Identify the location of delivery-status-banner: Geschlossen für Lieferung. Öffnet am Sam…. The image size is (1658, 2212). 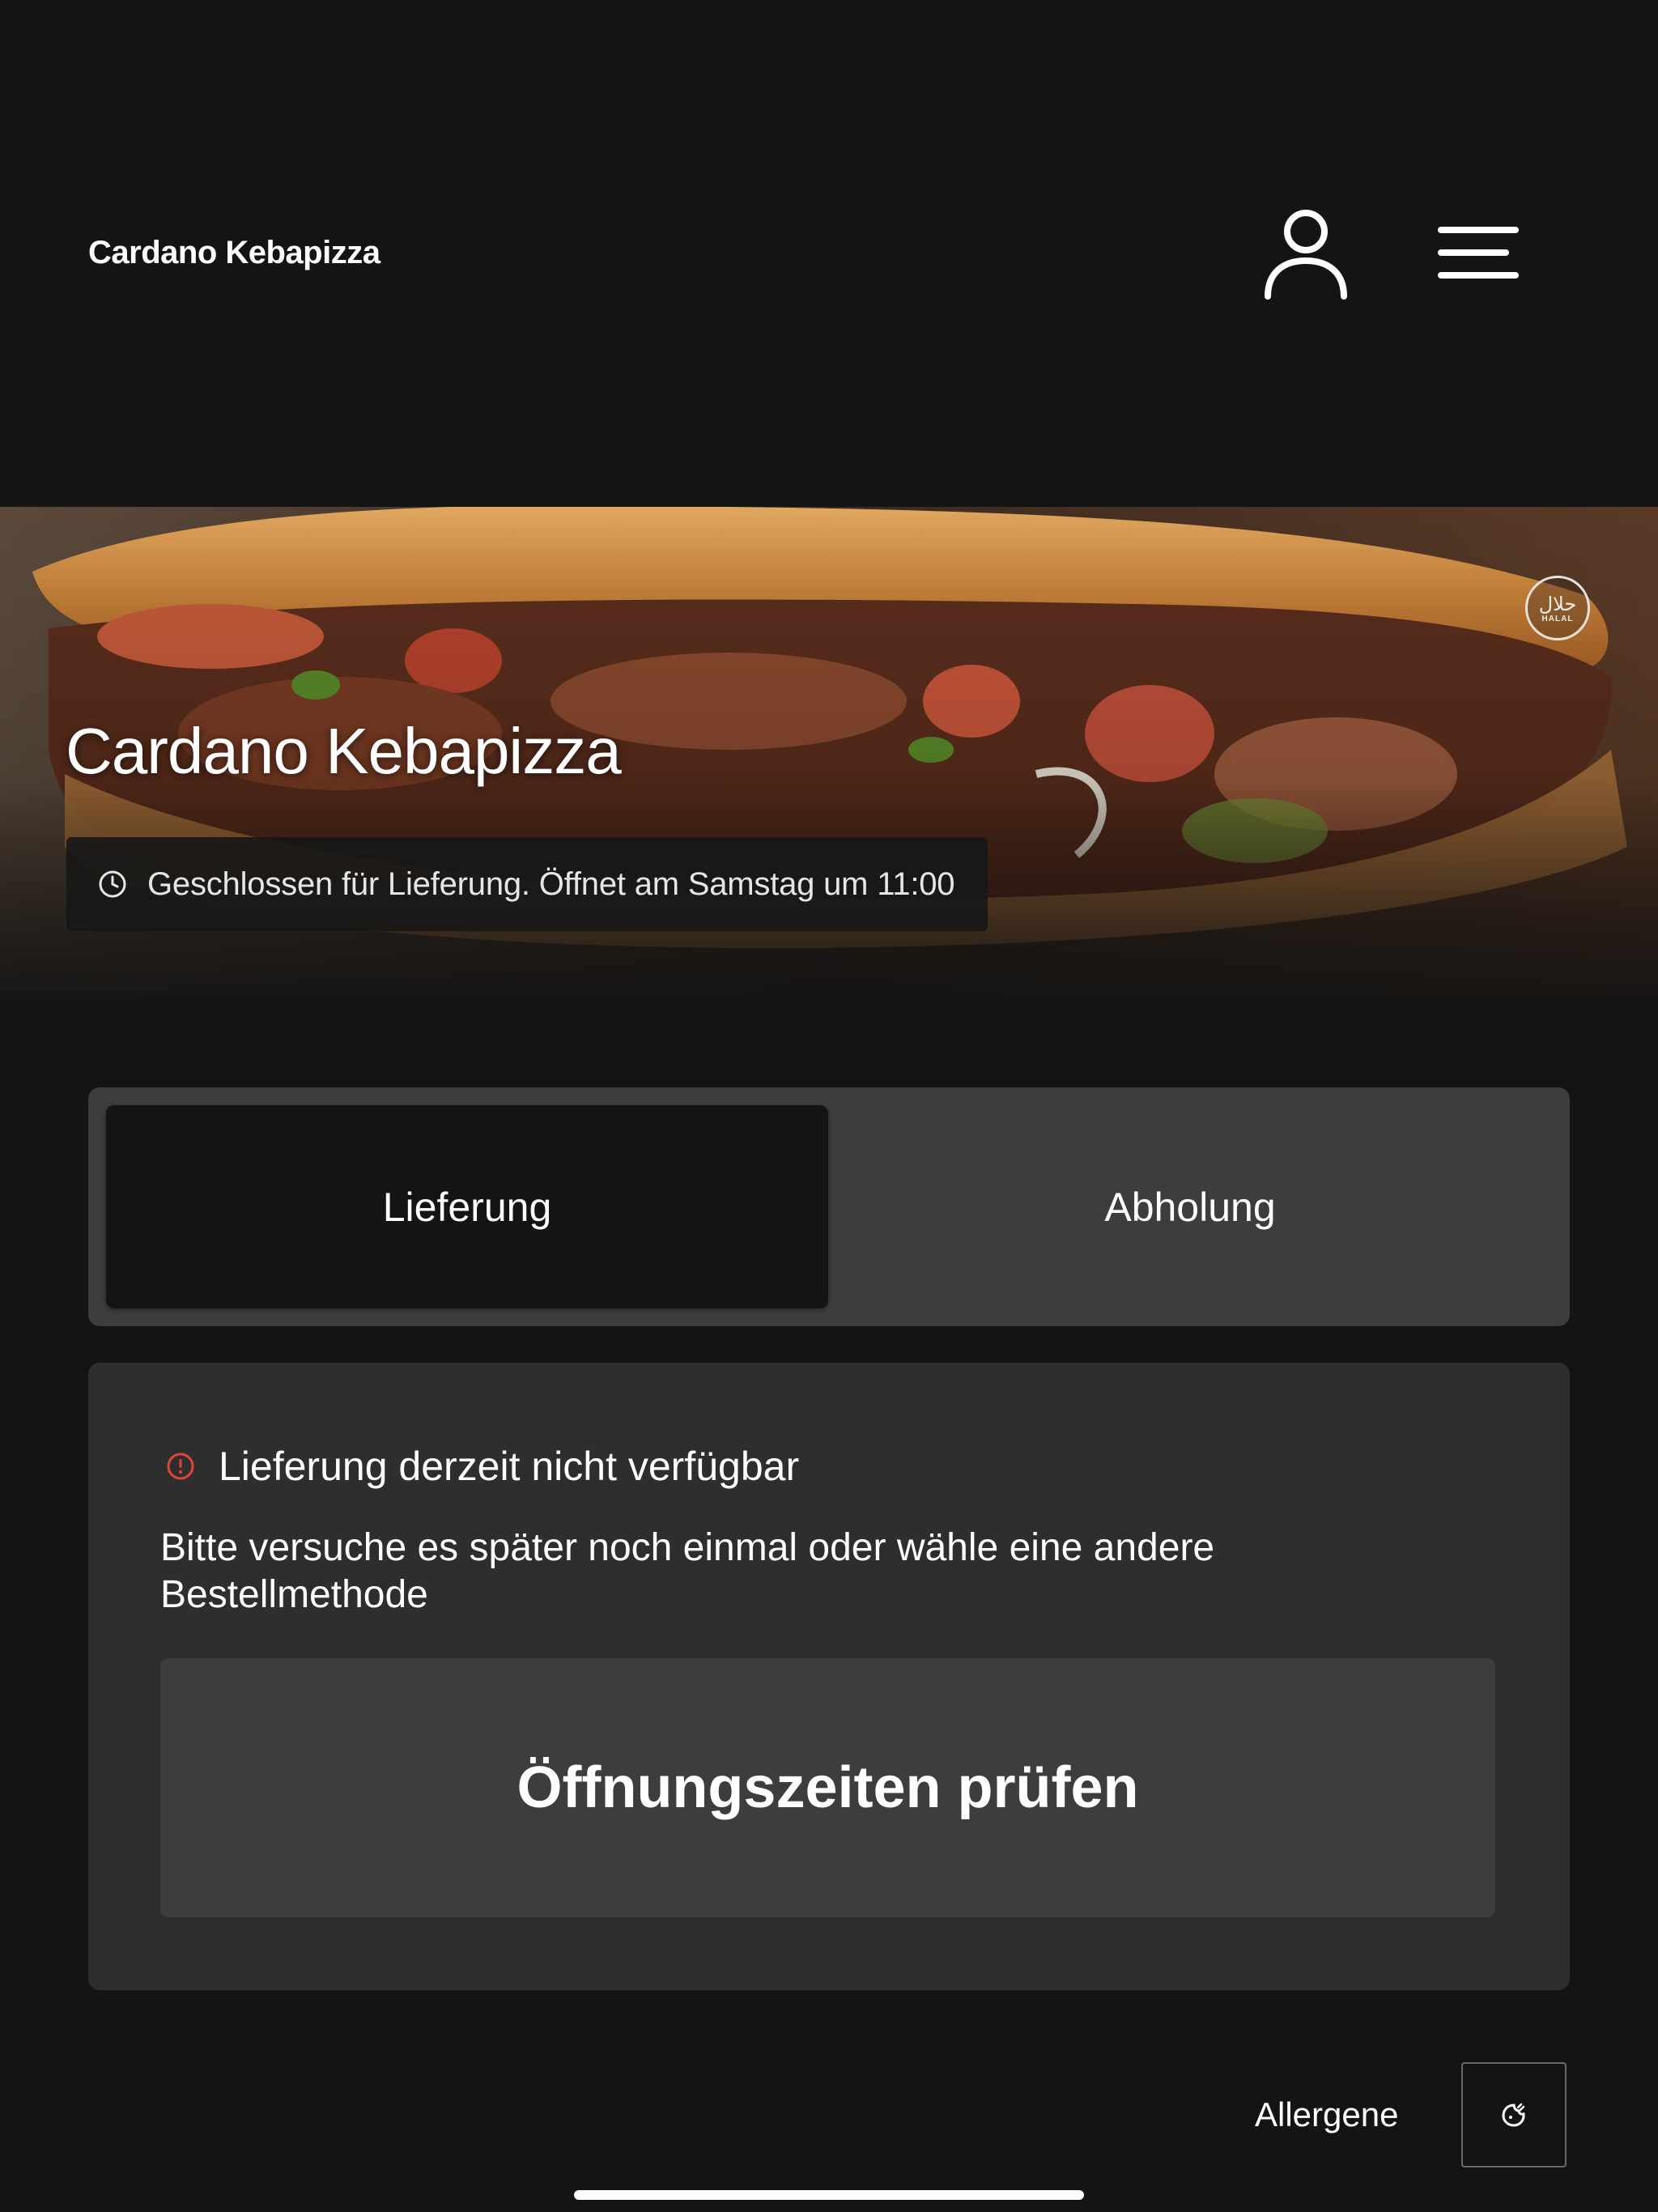
(527, 884).